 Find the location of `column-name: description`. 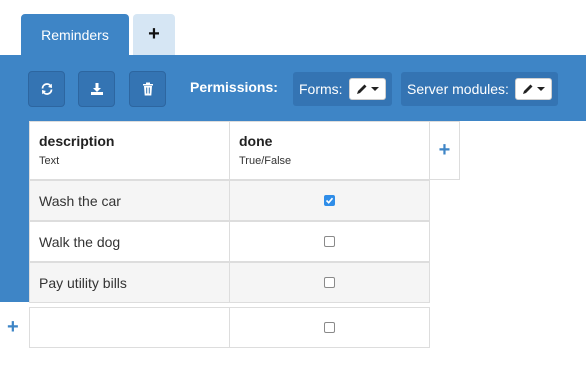

column-name: description is located at coordinates (77, 141).